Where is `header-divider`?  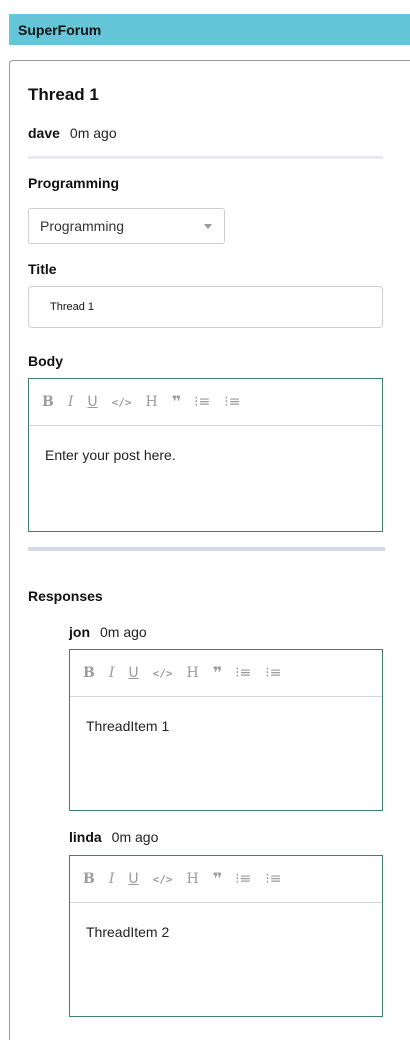 header-divider is located at coordinates (205, 157).